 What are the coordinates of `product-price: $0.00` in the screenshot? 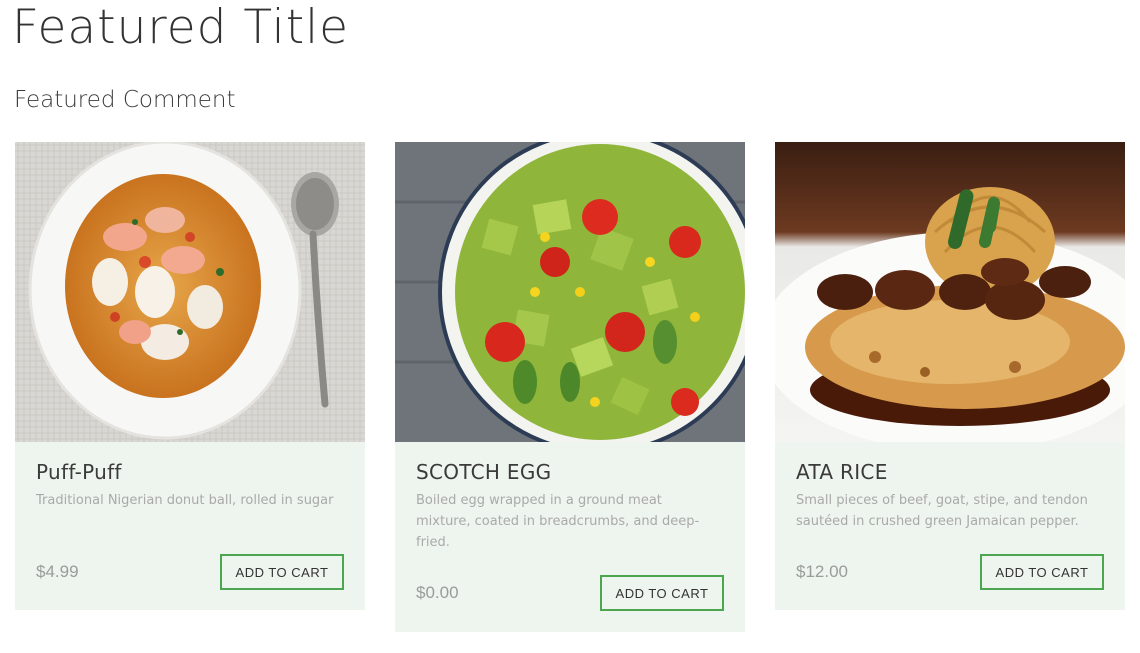 It's located at (437, 592).